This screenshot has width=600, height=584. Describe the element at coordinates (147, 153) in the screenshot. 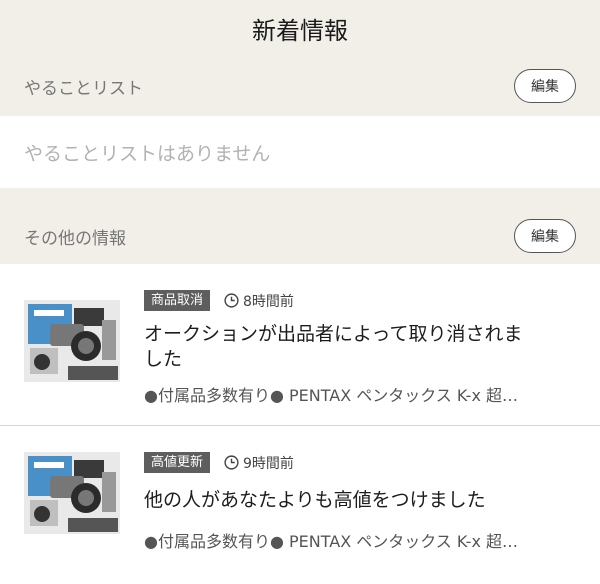

I see `todo-empty-text: やることリストはありません` at that location.